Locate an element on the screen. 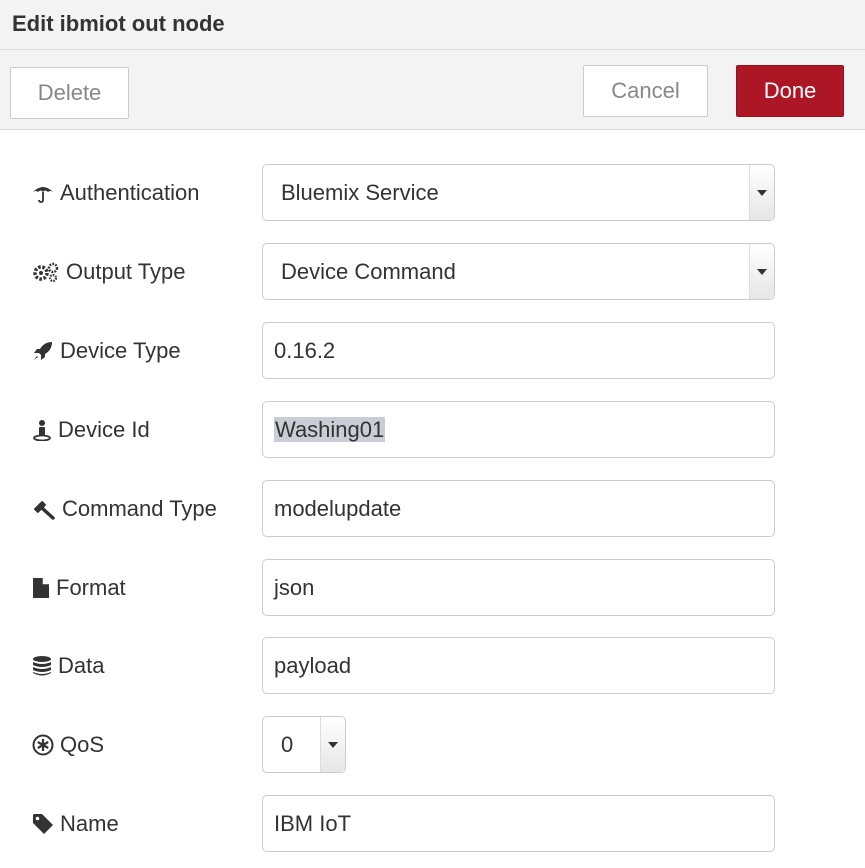 The width and height of the screenshot is (865, 868). output-type-label: Output Type is located at coordinates (108, 272).